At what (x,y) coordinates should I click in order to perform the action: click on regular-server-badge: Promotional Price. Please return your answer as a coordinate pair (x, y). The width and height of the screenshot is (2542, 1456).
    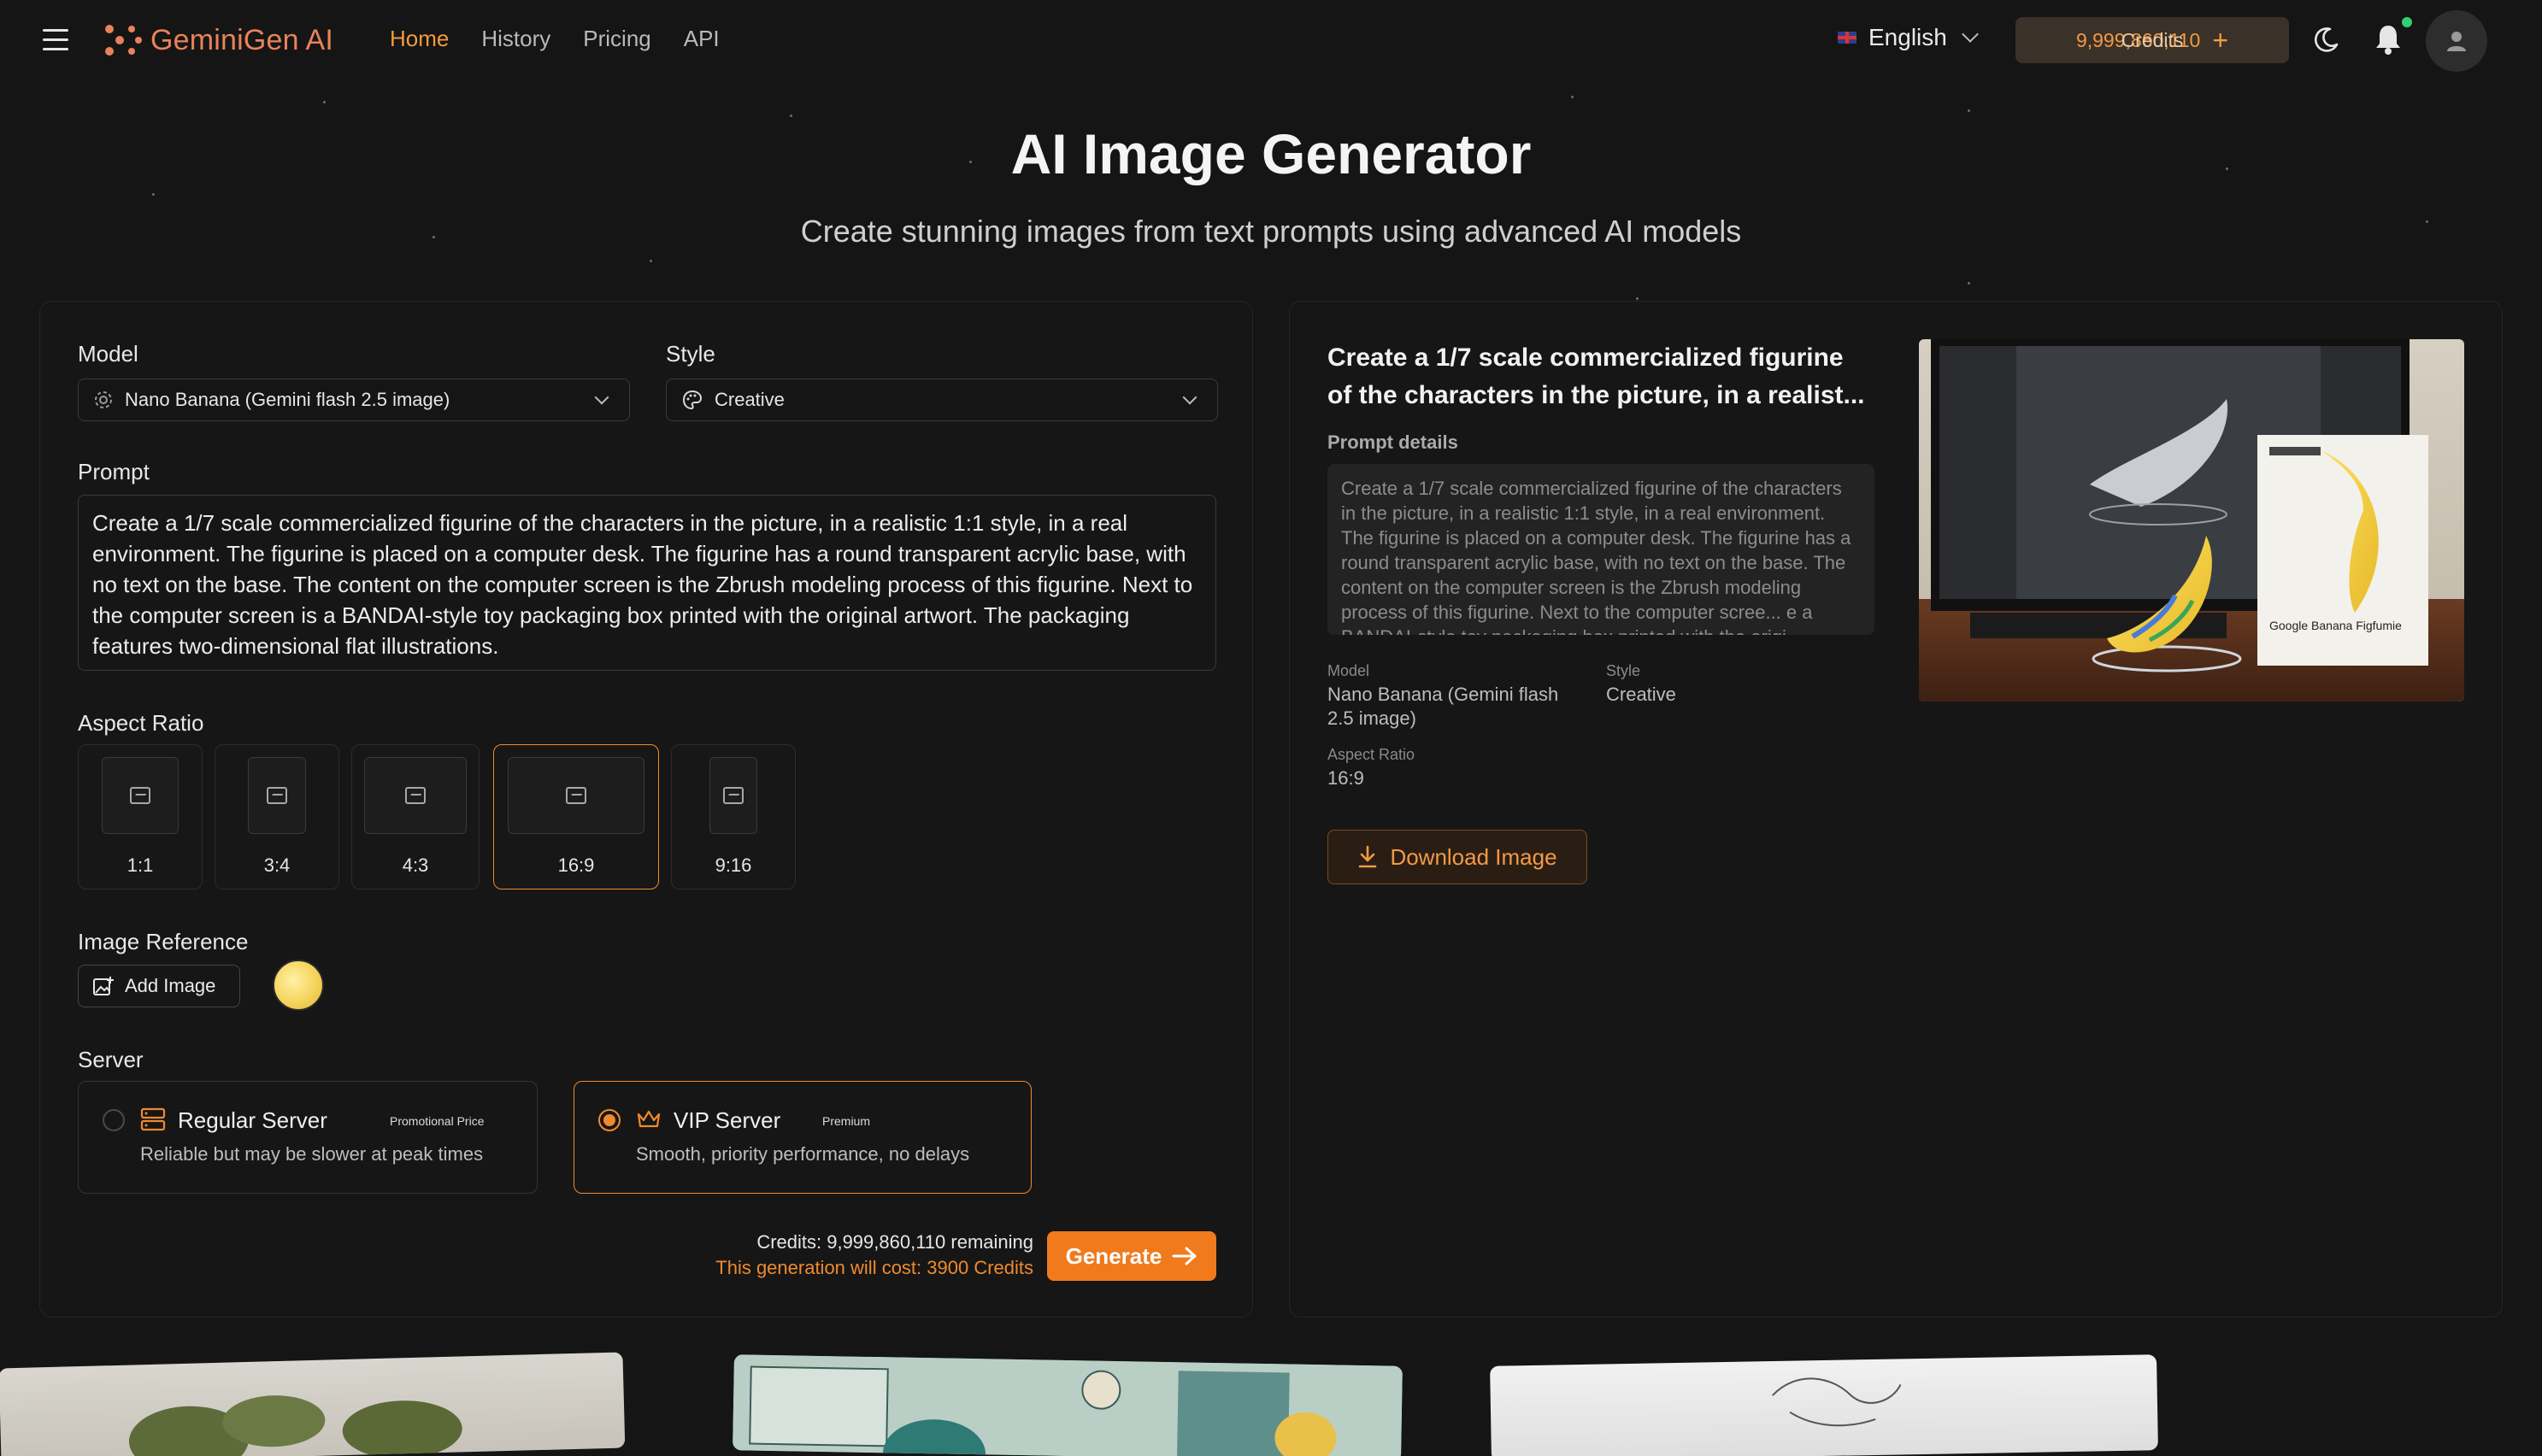
    Looking at the image, I should click on (437, 1121).